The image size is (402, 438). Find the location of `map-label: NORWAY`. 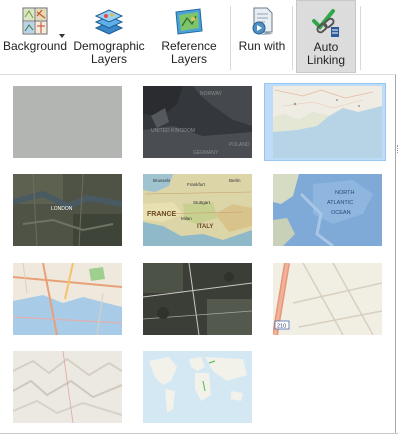

map-label: NORWAY is located at coordinates (211, 94).